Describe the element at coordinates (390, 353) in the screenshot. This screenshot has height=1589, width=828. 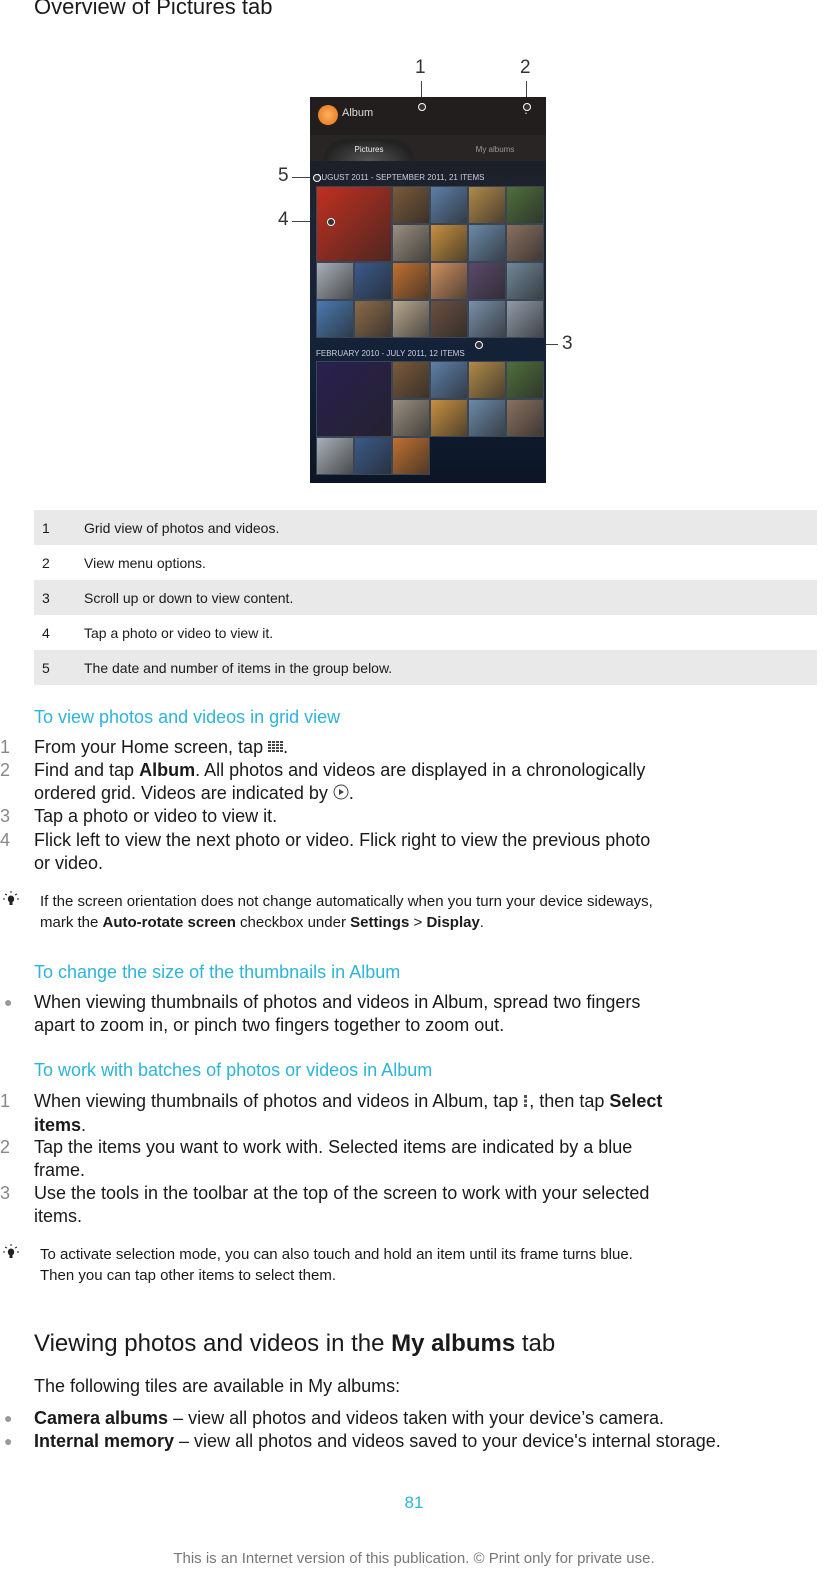
I see `group-header: FEBRUARY 2010 - JULY 2011, 12 ITEMS` at that location.